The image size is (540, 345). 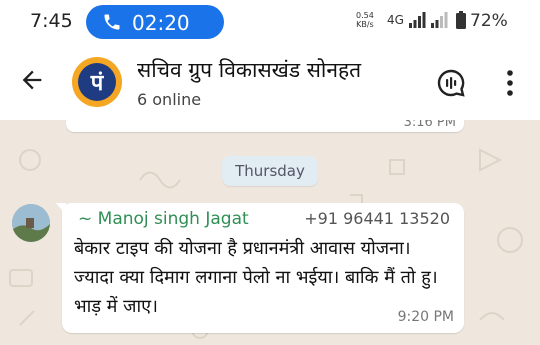 I want to click on network-speed: 0.54 KB/s, so click(x=365, y=20).